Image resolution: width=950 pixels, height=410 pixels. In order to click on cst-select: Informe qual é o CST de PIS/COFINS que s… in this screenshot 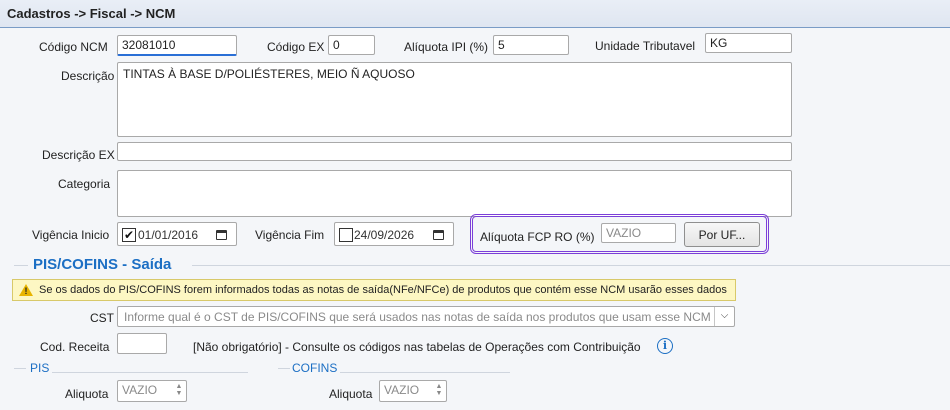, I will do `click(426, 316)`.